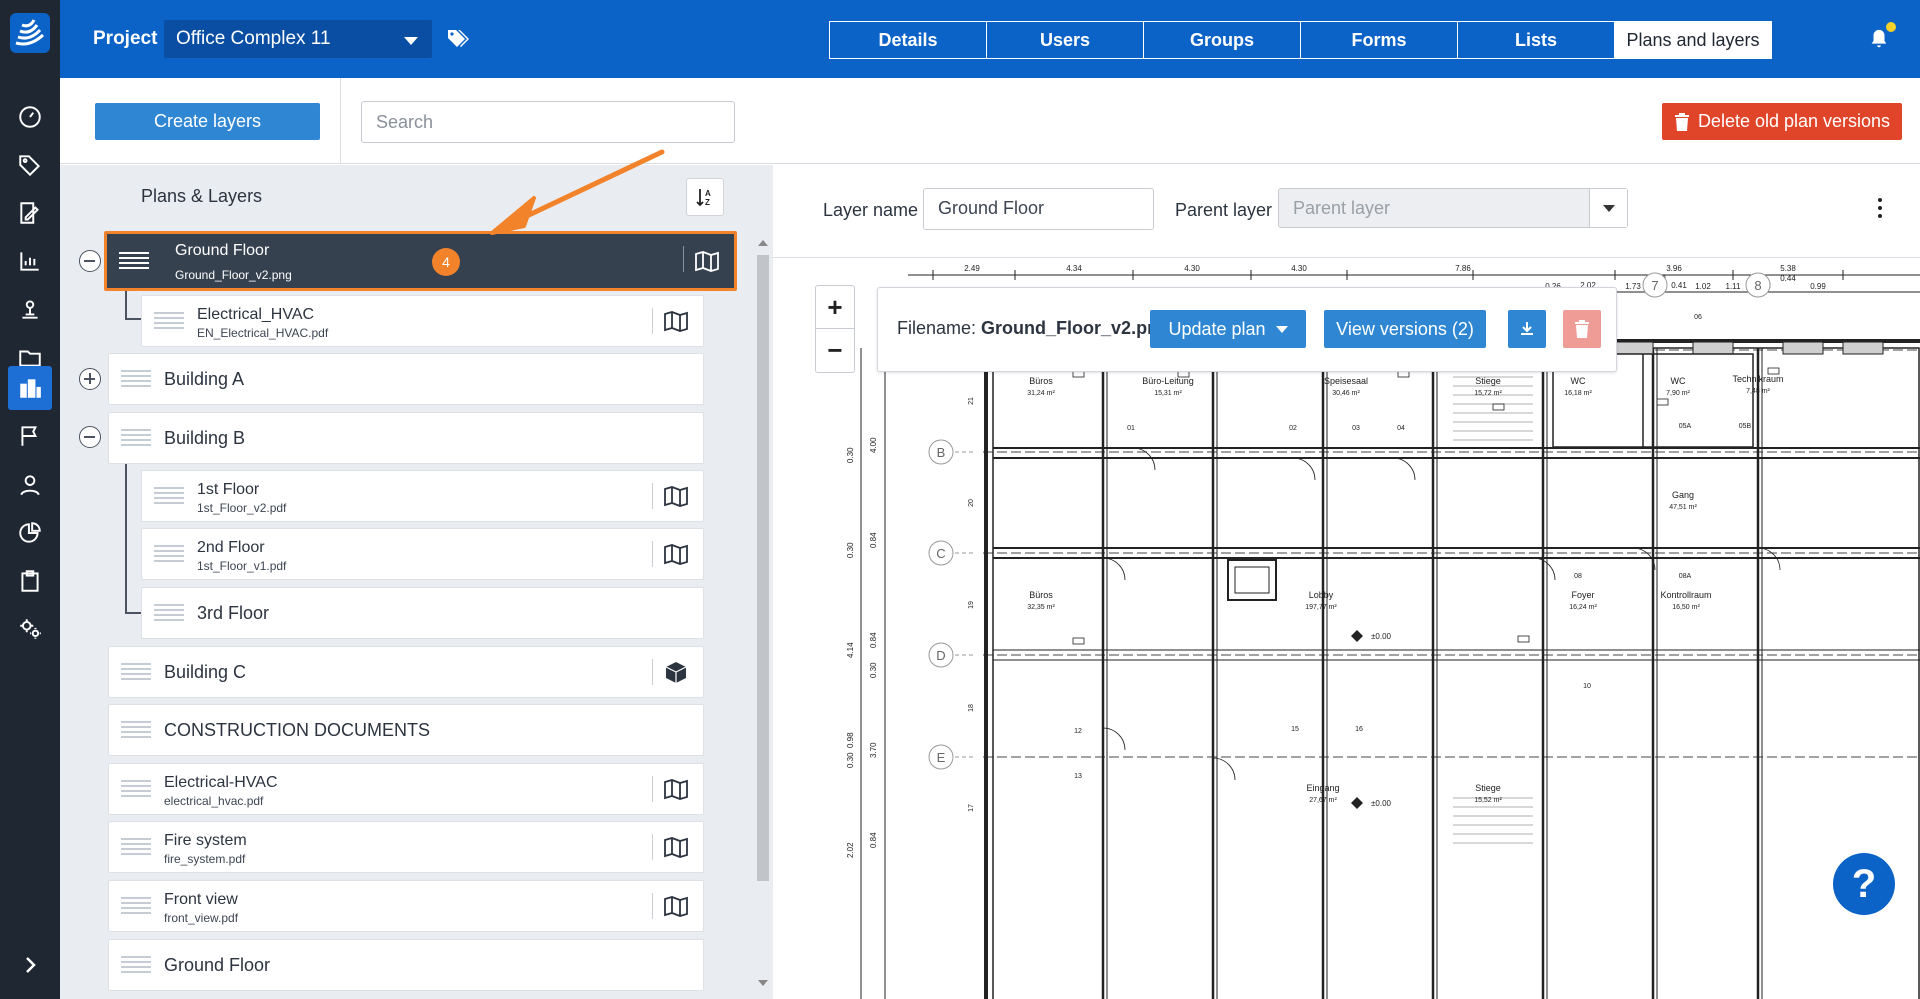 The height and width of the screenshot is (999, 1920). Describe the element at coordinates (1608, 208) in the screenshot. I see `caret-down-icon` at that location.